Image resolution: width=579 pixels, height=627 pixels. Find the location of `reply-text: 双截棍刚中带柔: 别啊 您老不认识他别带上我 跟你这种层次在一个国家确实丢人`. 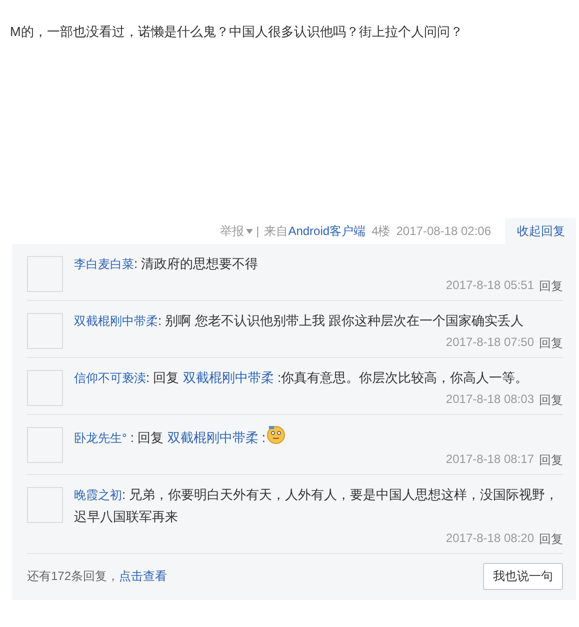

reply-text: 双截棍刚中带柔: 别啊 您老不认识他别带上我 跟你这种层次在一个国家确实丢人 is located at coordinates (299, 321).